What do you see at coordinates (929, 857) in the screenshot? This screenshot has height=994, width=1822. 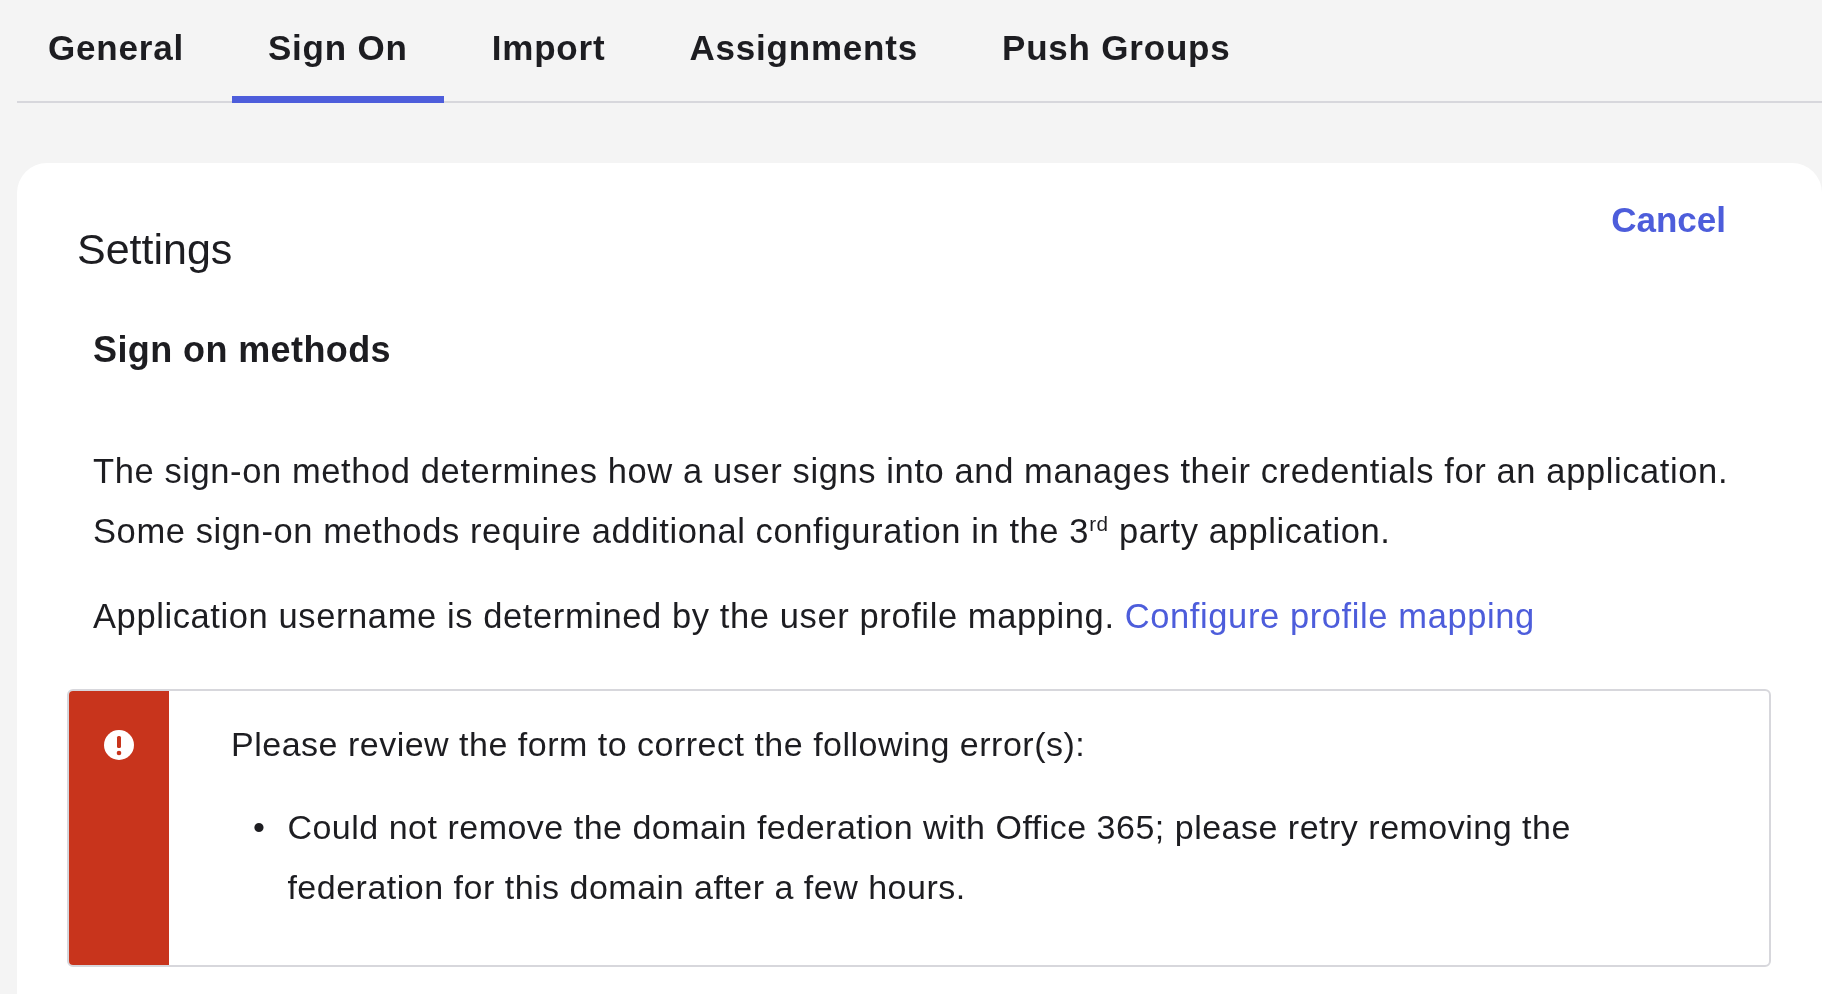 I see `error-message: Could not remove the domain federation with Office 365; please retry removing the federation for this domain after a few hours.` at bounding box center [929, 857].